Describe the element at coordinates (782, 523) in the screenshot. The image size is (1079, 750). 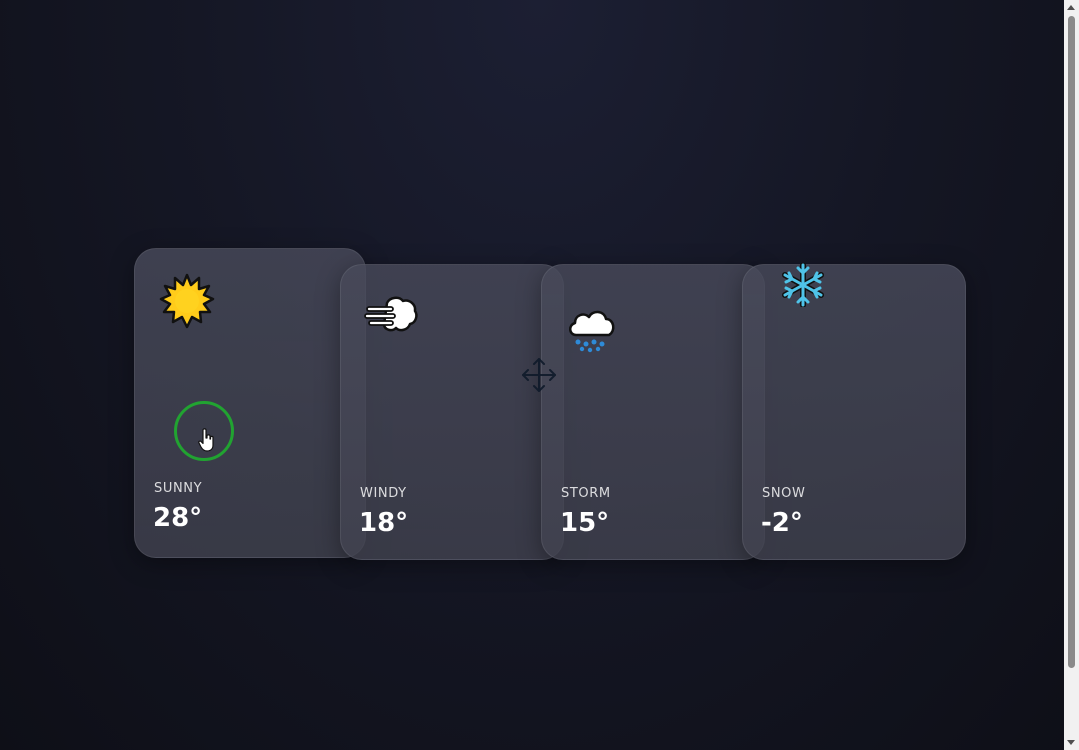
I see `temperature-value: -2°` at that location.